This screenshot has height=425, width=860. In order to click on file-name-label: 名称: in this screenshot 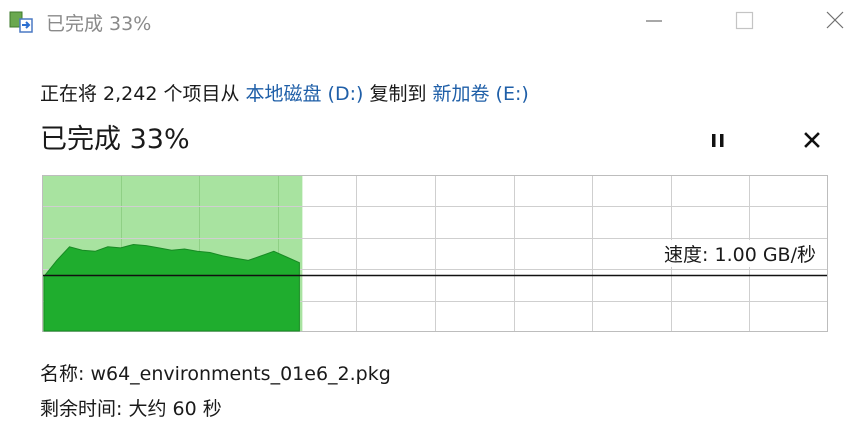, I will do `click(65, 374)`.